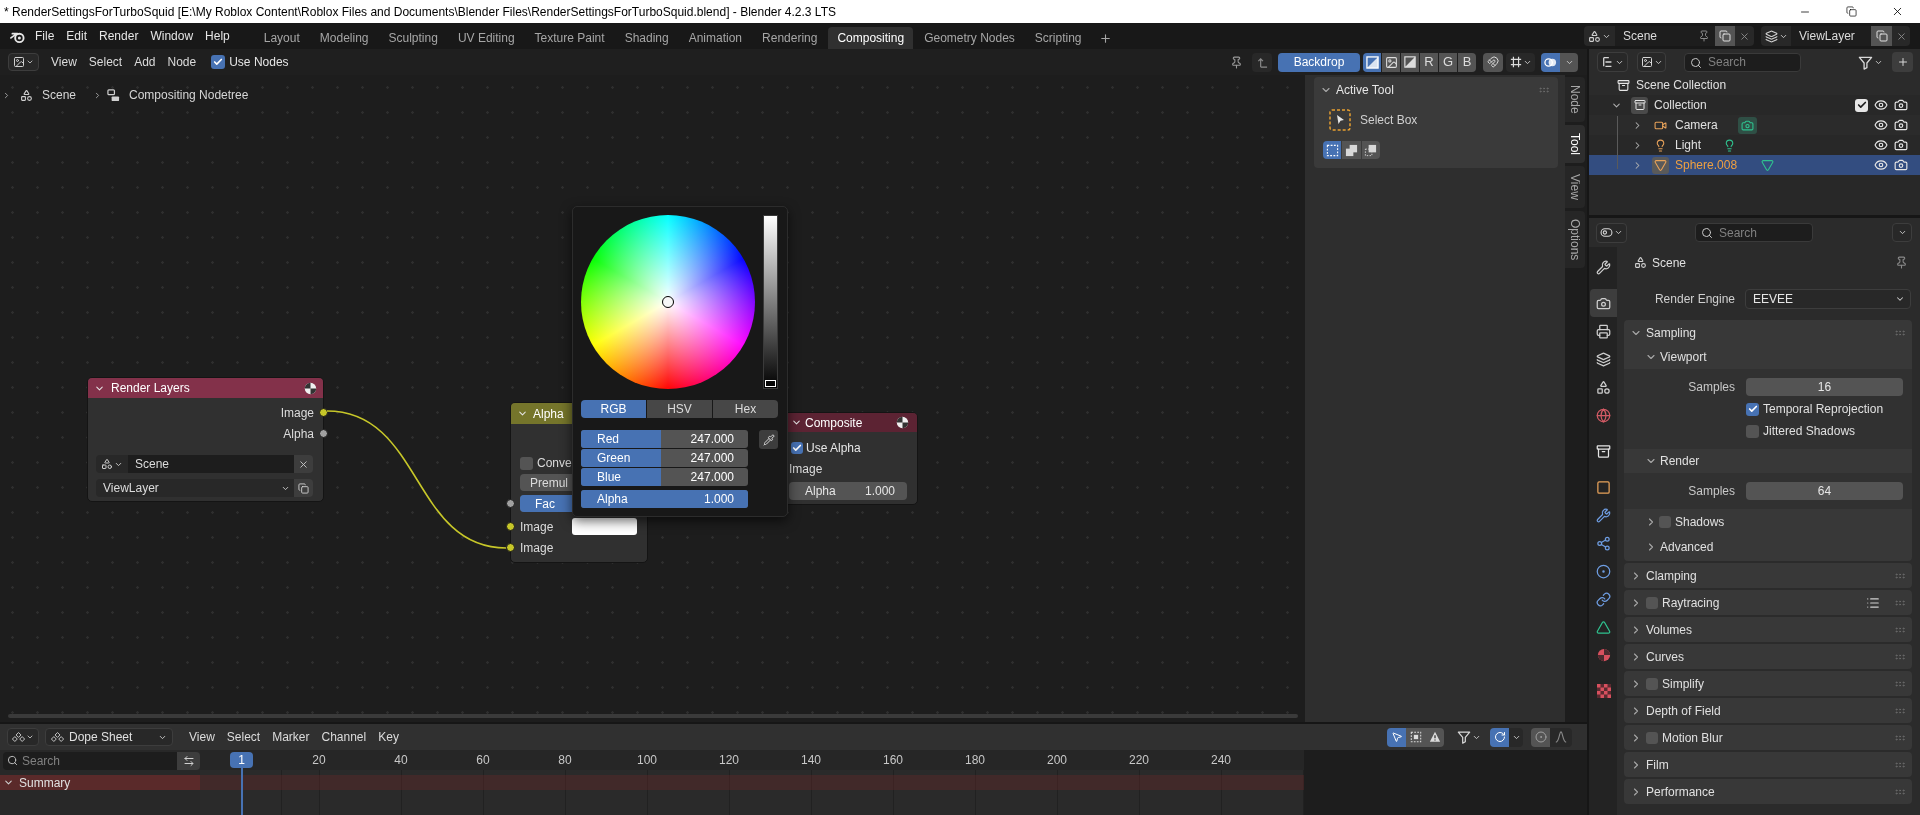 This screenshot has width=1920, height=815. Describe the element at coordinates (1520, 62) in the screenshot. I see `snap-target-dropdown` at that location.